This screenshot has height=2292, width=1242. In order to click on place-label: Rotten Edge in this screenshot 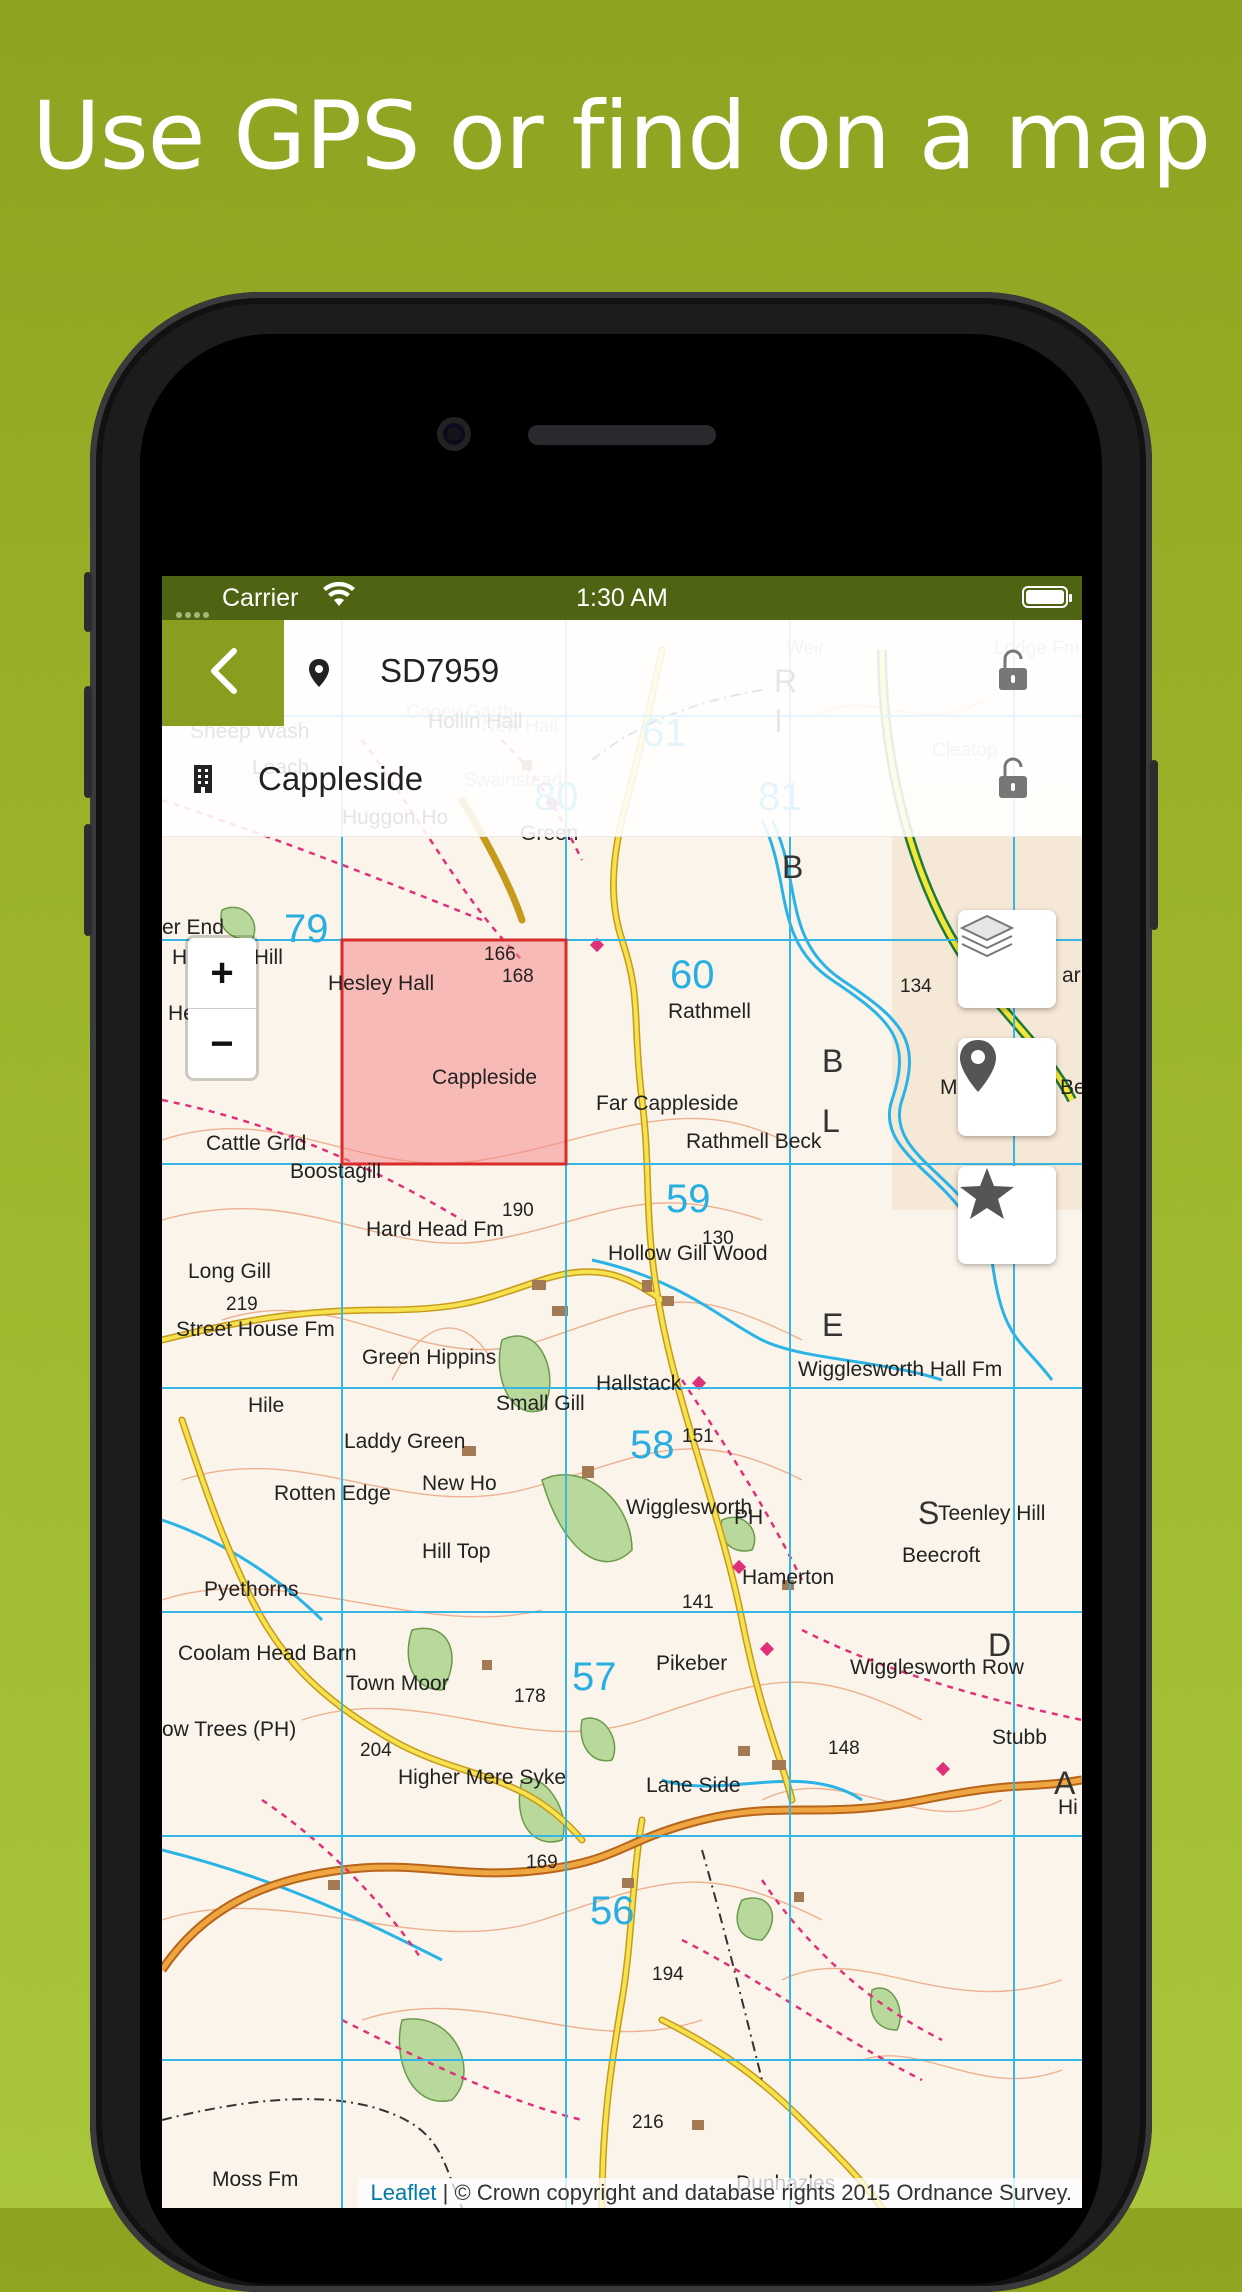, I will do `click(332, 1493)`.